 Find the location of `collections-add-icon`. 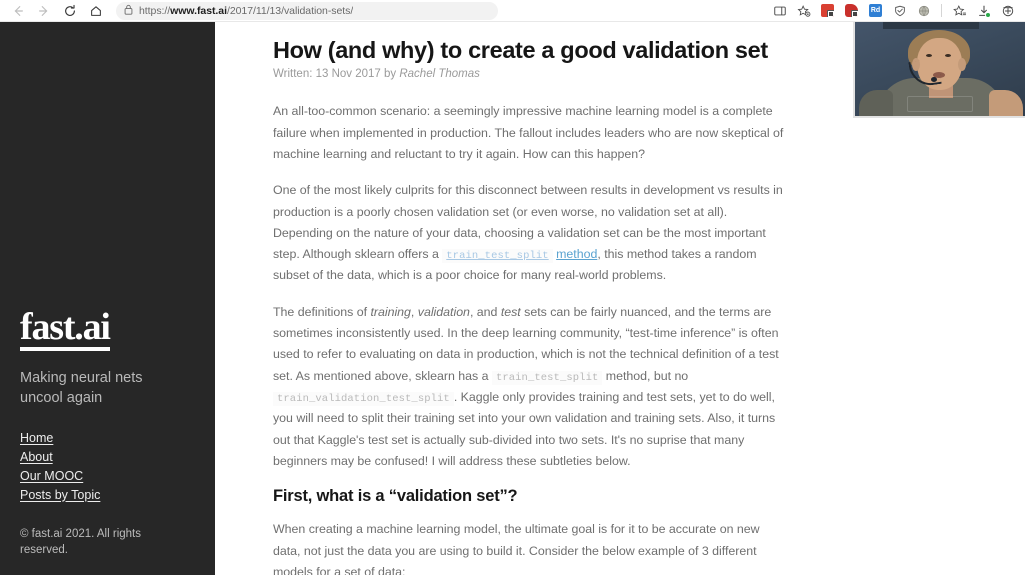

collections-add-icon is located at coordinates (803, 11).